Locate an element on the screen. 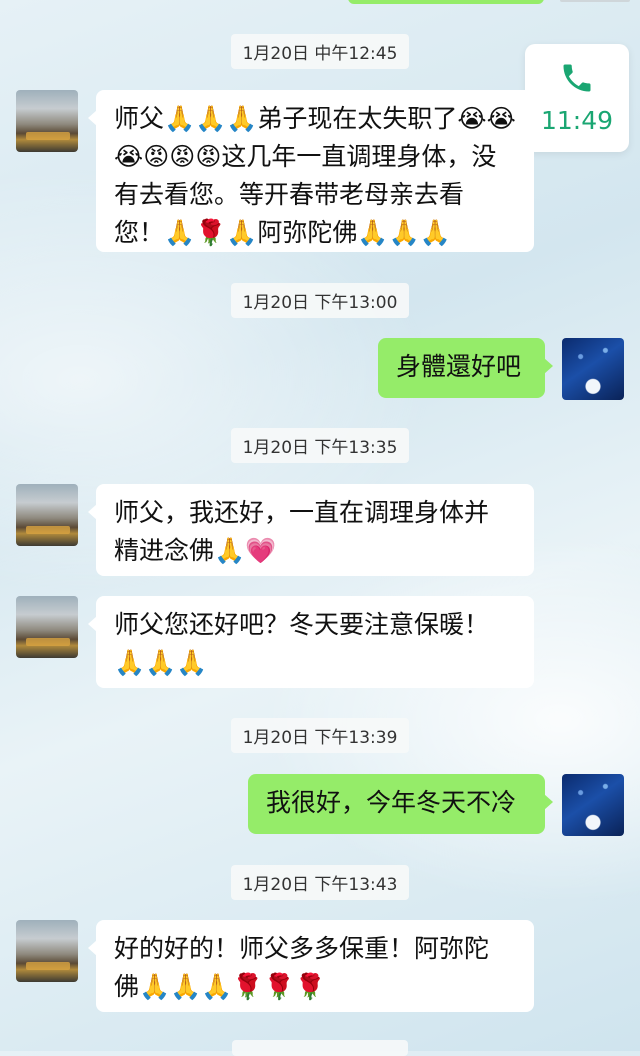  message-text-line: 您！🙏🌹🙏阿弥陀佛🙏🙏🙏 is located at coordinates (282, 232).